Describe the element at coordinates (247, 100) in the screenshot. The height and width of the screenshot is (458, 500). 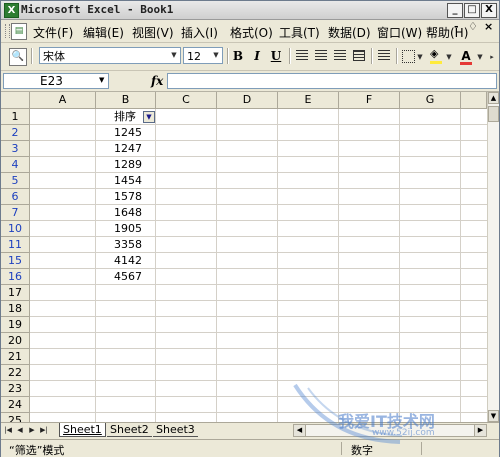
I see `column-header-d: D` at that location.